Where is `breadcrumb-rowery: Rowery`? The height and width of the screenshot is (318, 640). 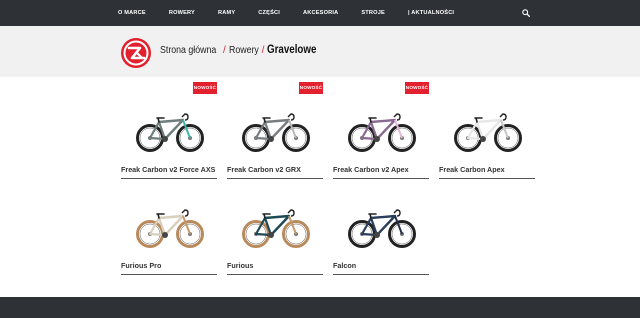
breadcrumb-rowery: Rowery is located at coordinates (244, 50).